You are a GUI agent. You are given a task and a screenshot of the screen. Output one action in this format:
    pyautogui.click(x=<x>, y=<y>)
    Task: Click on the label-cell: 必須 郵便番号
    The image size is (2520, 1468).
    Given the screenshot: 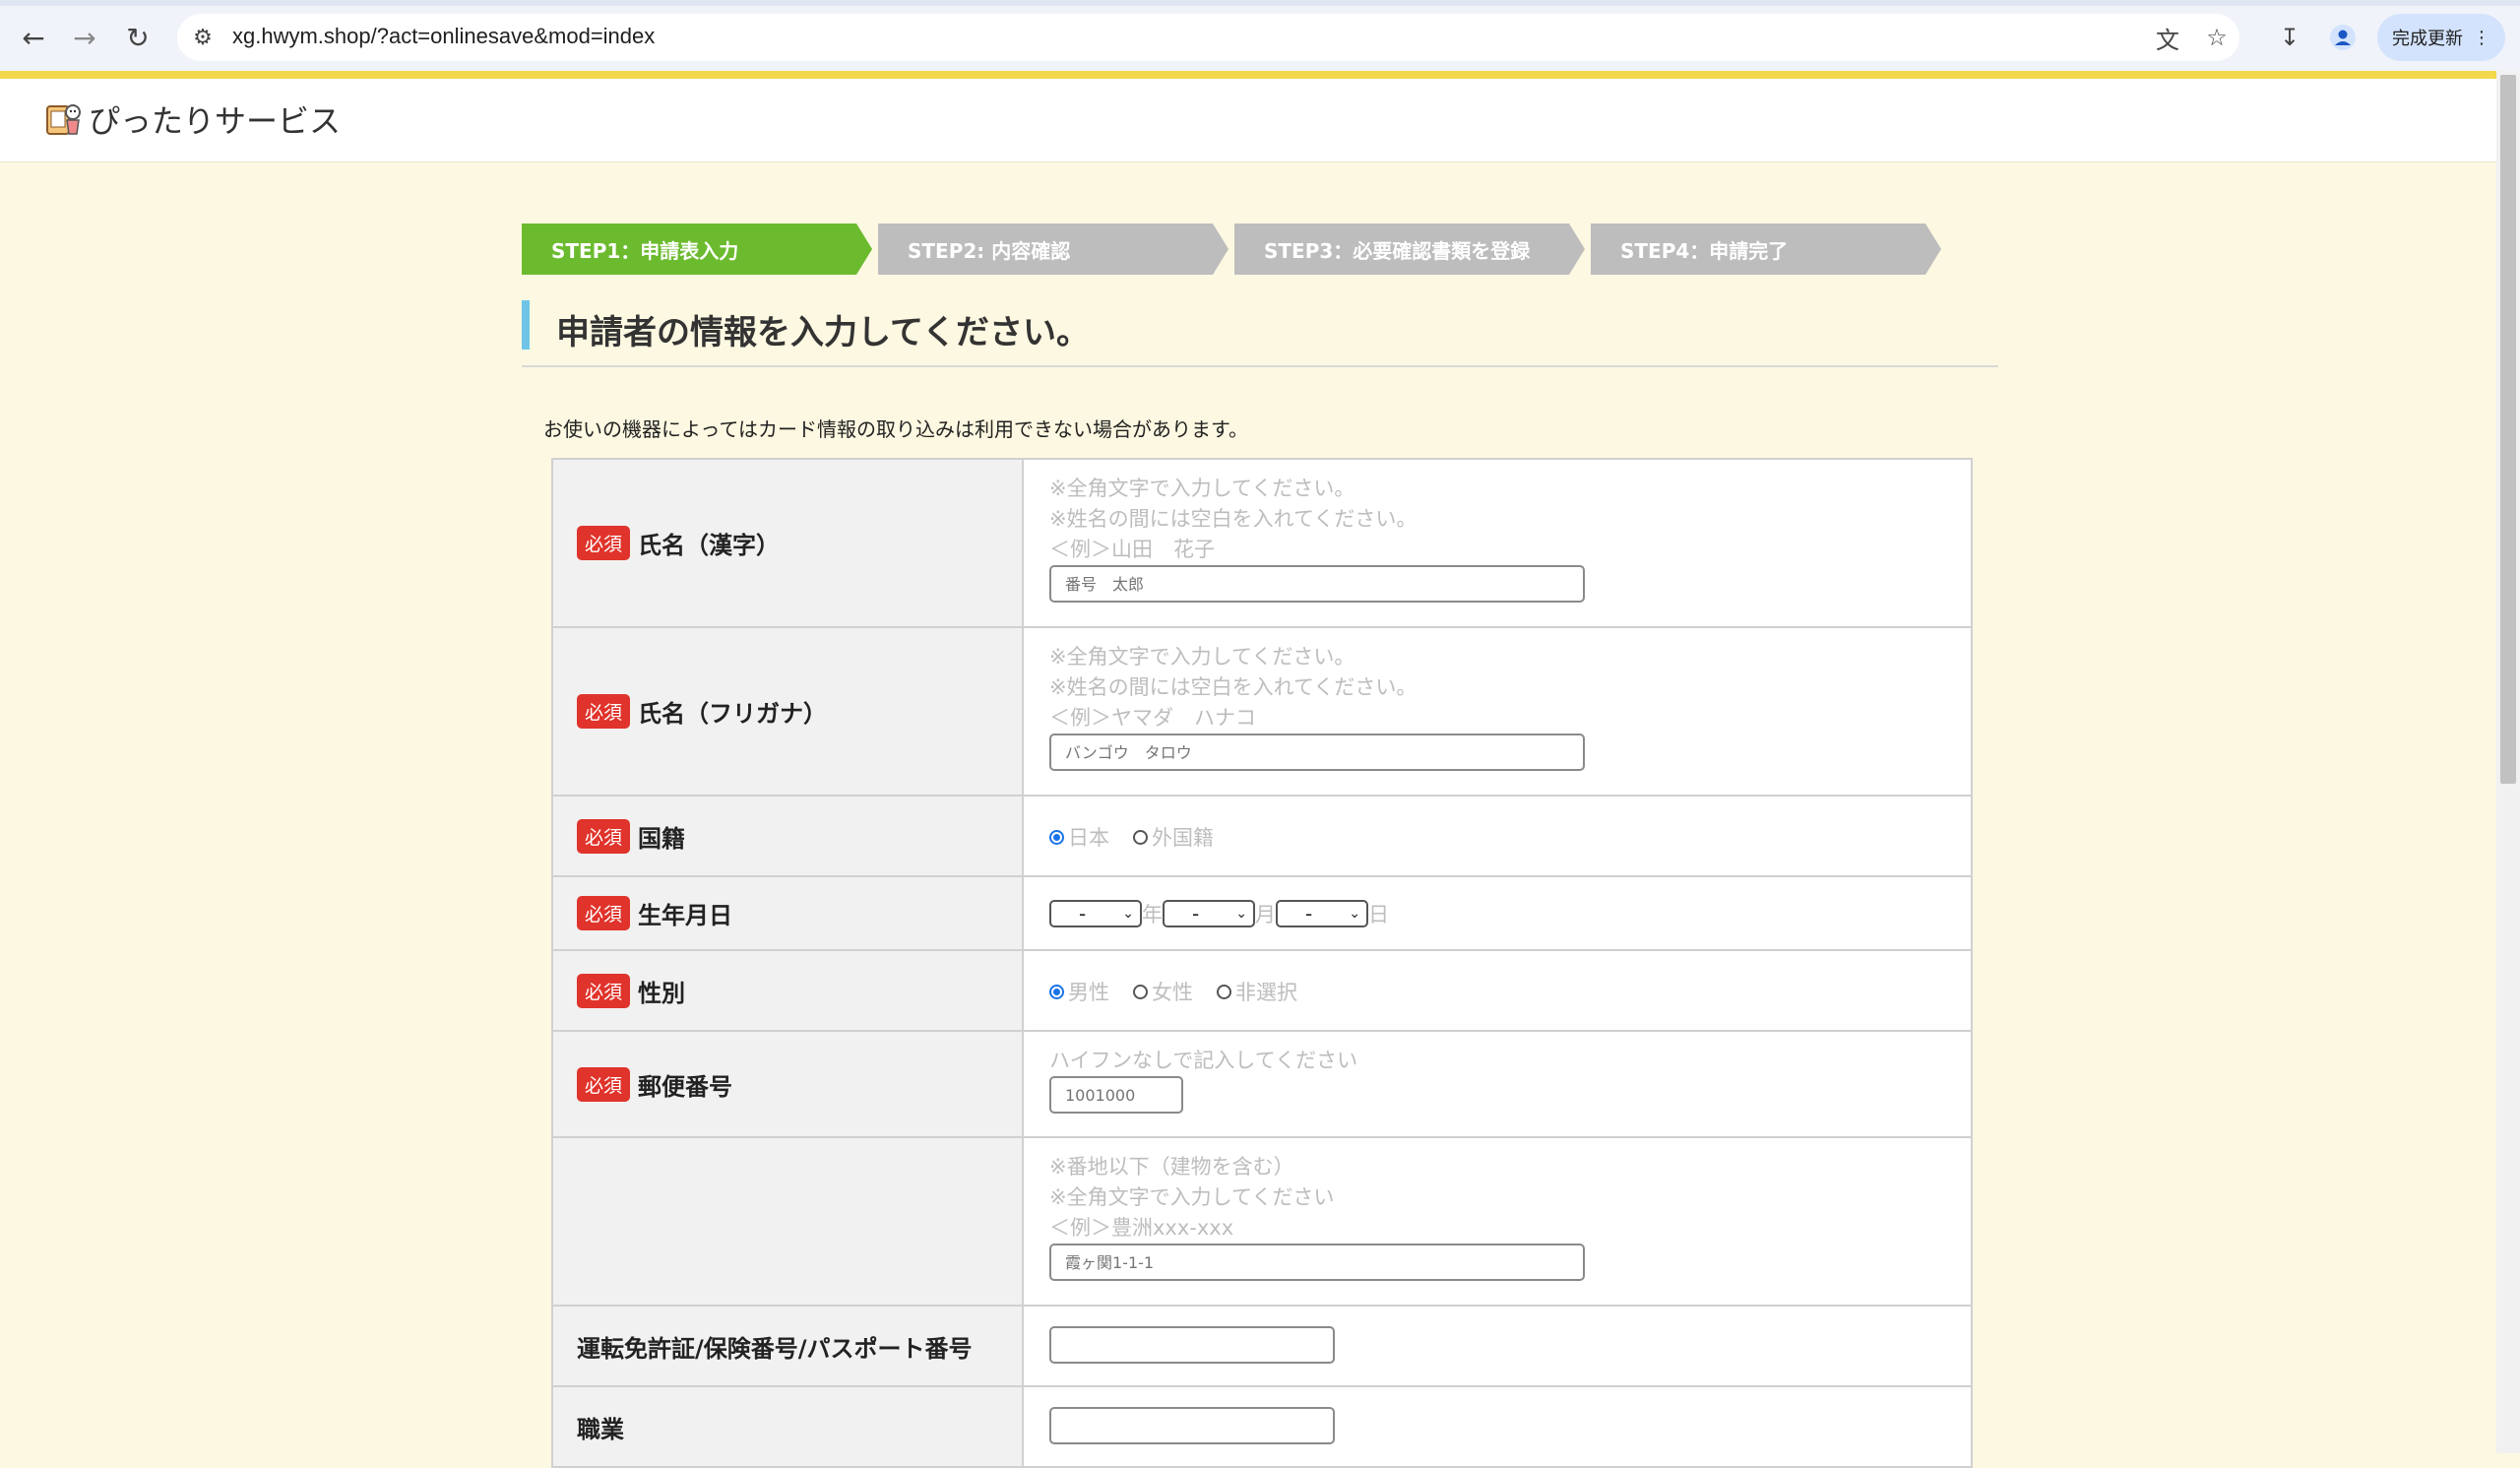 What is the action you would take?
    pyautogui.click(x=788, y=1084)
    